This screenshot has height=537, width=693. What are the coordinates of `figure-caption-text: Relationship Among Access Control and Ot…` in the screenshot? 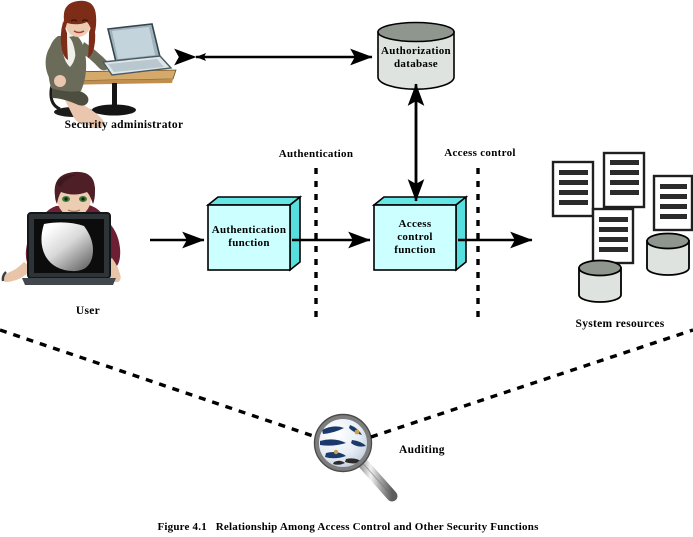 It's located at (377, 527).